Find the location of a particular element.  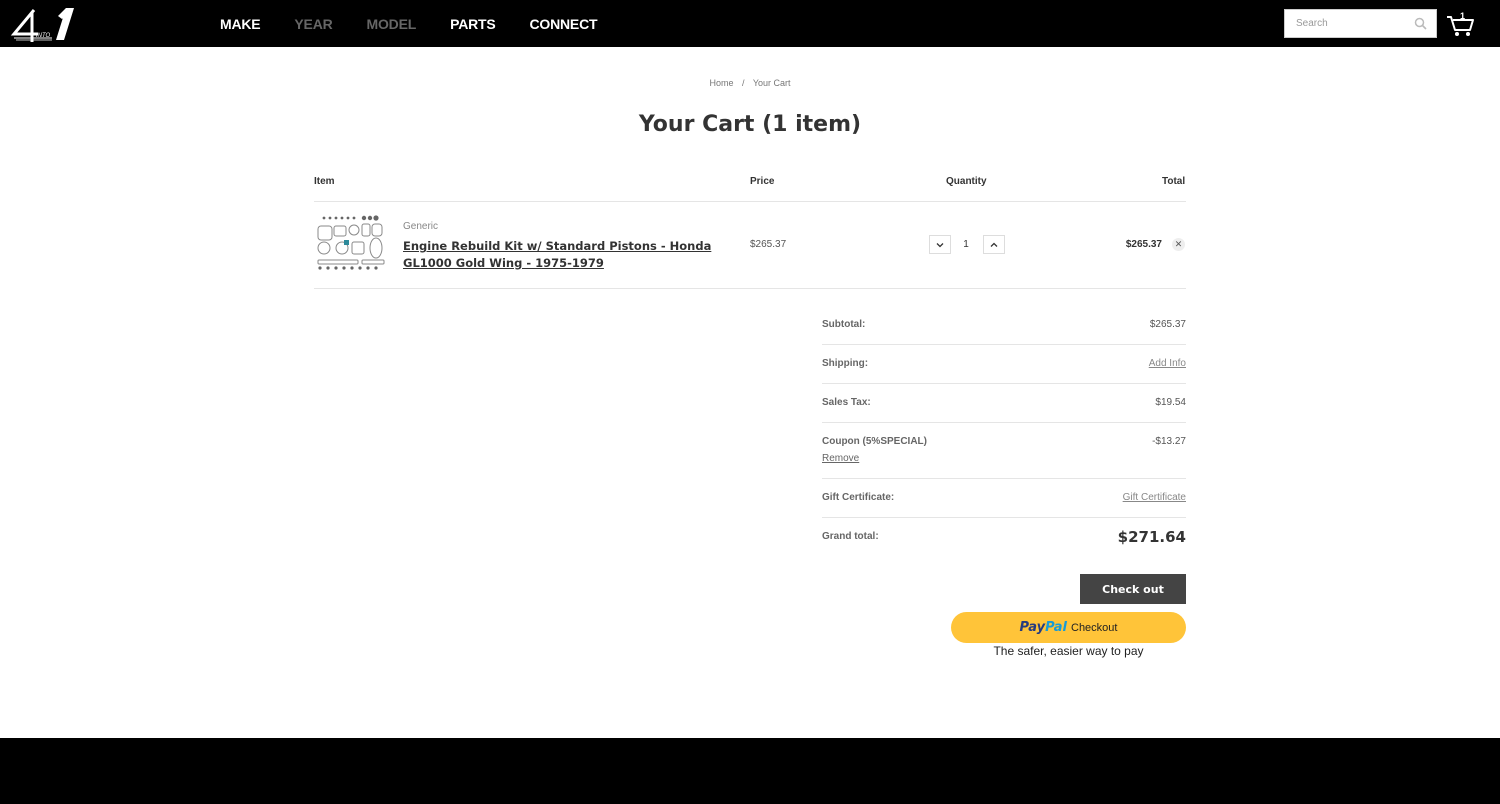

item-price: $265.37 is located at coordinates (768, 244).